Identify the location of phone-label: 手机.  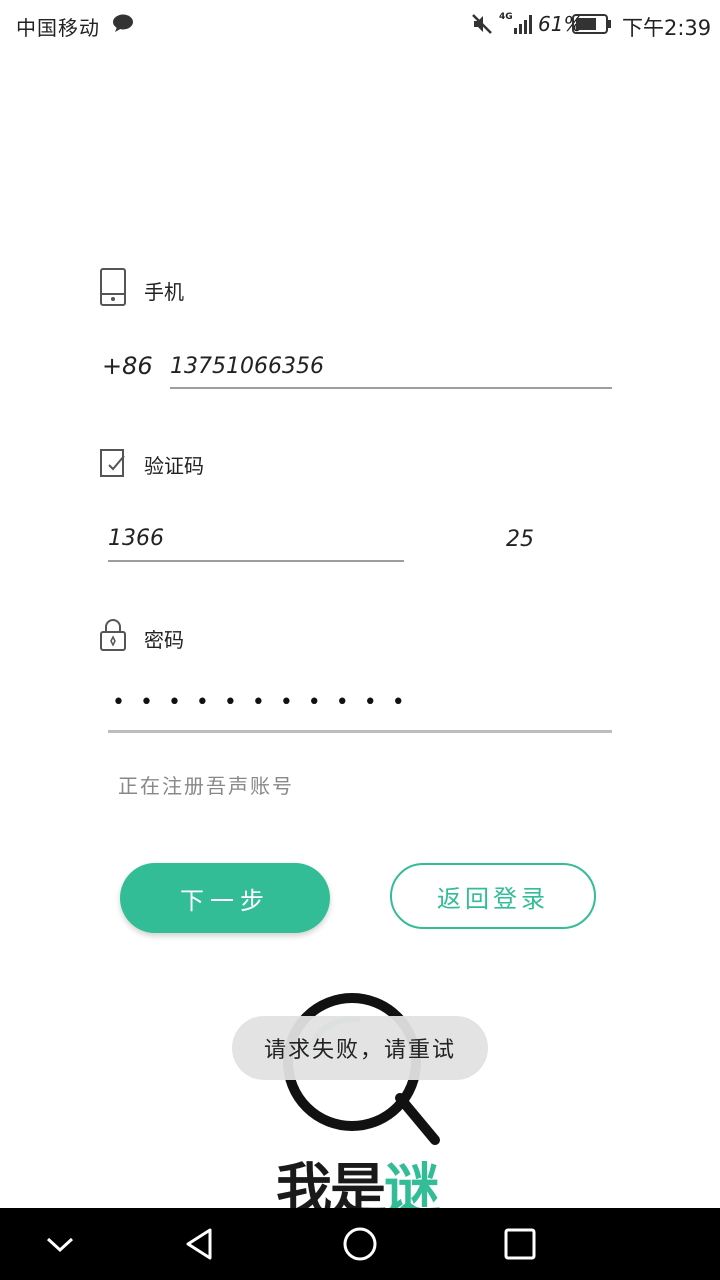
(164, 292).